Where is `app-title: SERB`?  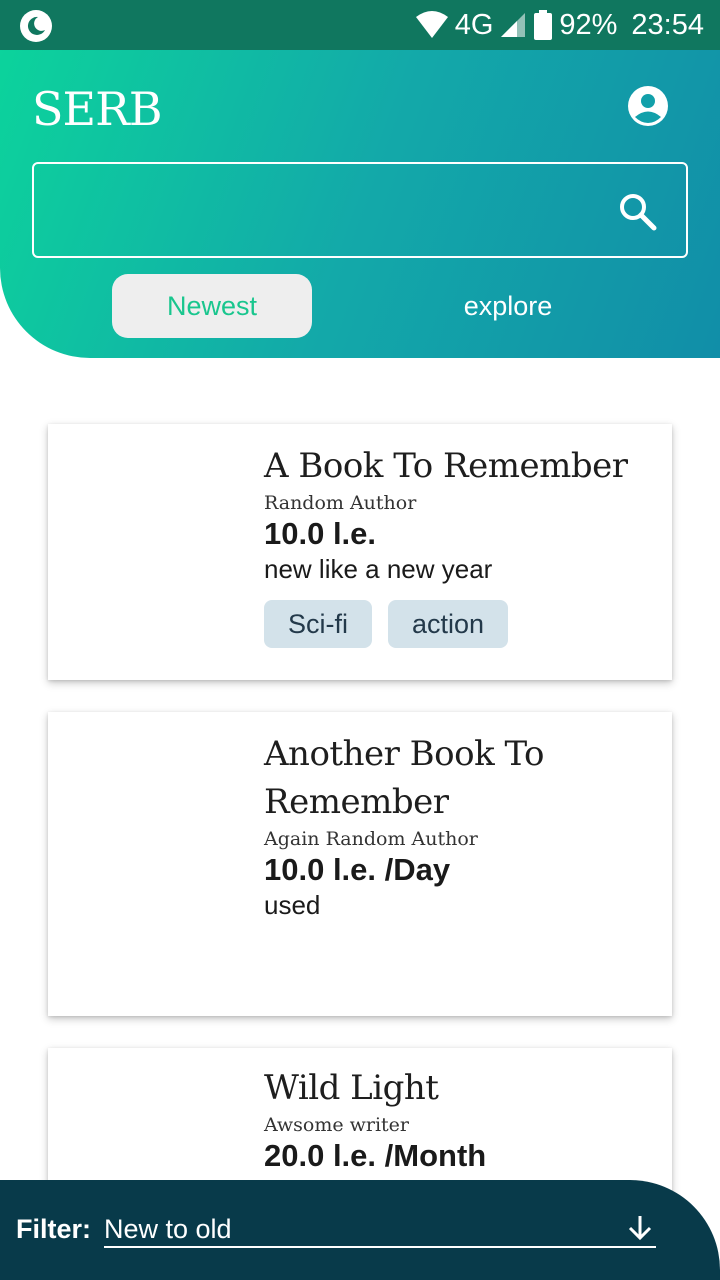 app-title: SERB is located at coordinates (97, 109).